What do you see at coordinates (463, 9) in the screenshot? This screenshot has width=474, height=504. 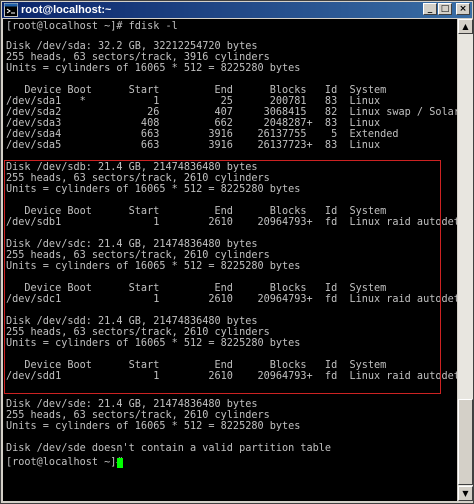 I see `close-button: ×` at bounding box center [463, 9].